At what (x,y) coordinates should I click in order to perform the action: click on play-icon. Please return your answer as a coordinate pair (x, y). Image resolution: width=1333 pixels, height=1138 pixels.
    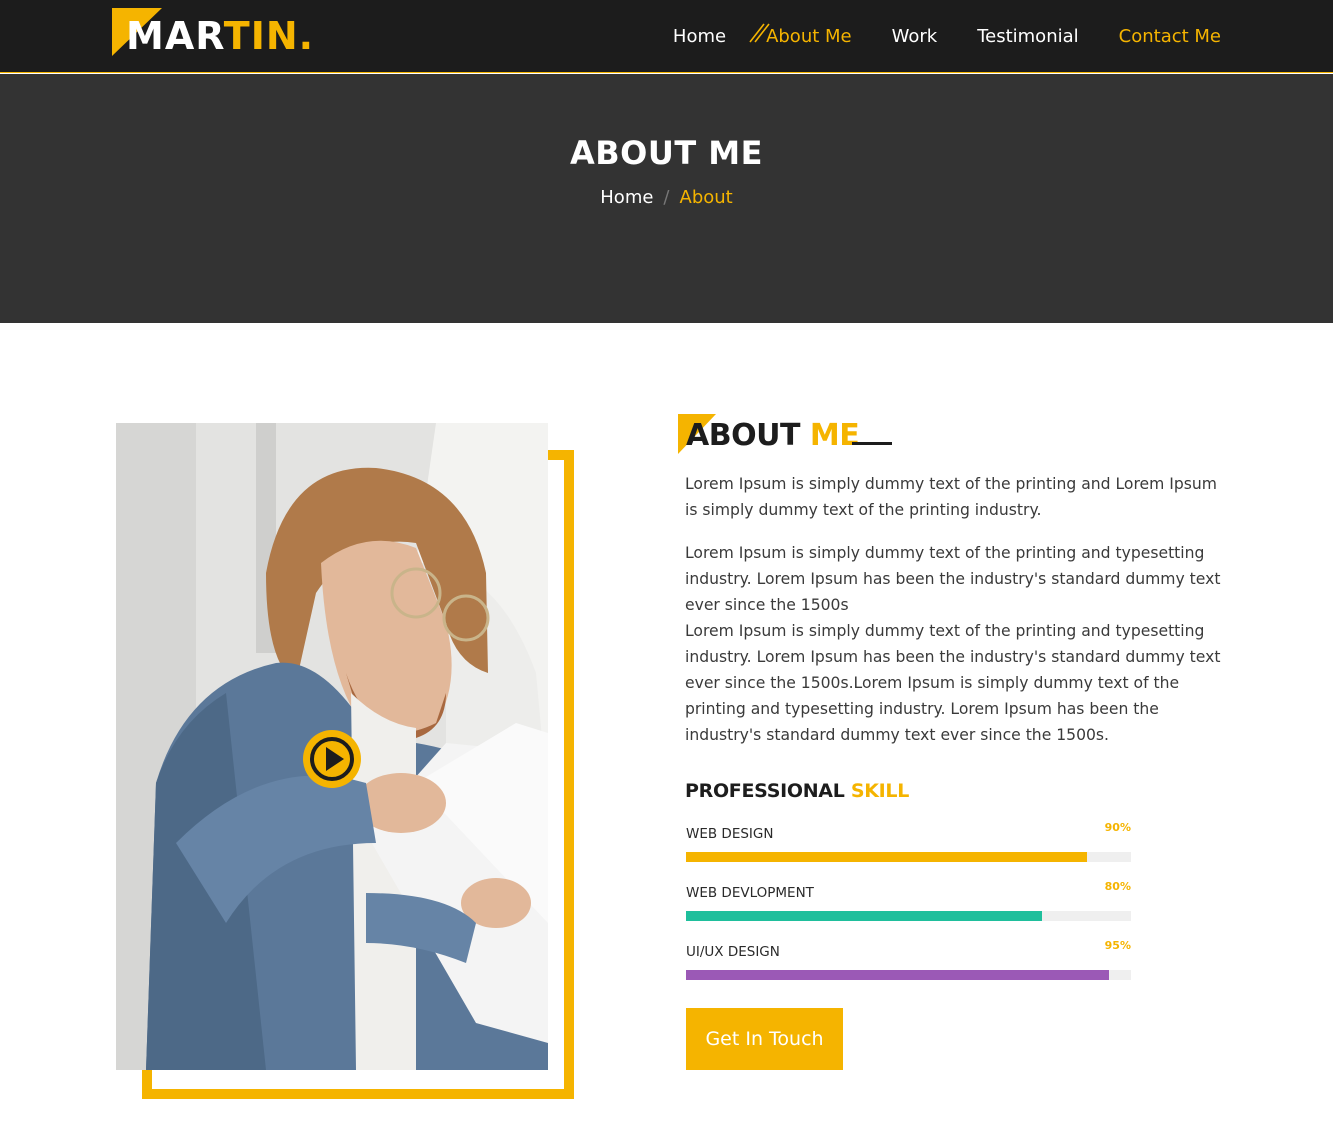
    Looking at the image, I should click on (335, 759).